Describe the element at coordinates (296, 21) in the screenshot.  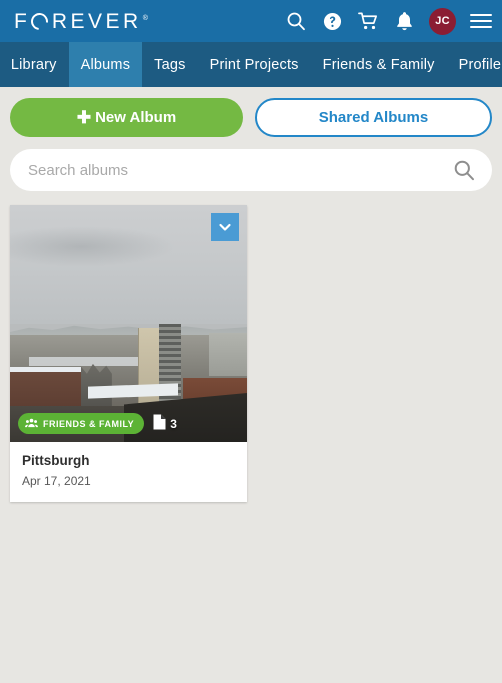
I see `search-icon` at that location.